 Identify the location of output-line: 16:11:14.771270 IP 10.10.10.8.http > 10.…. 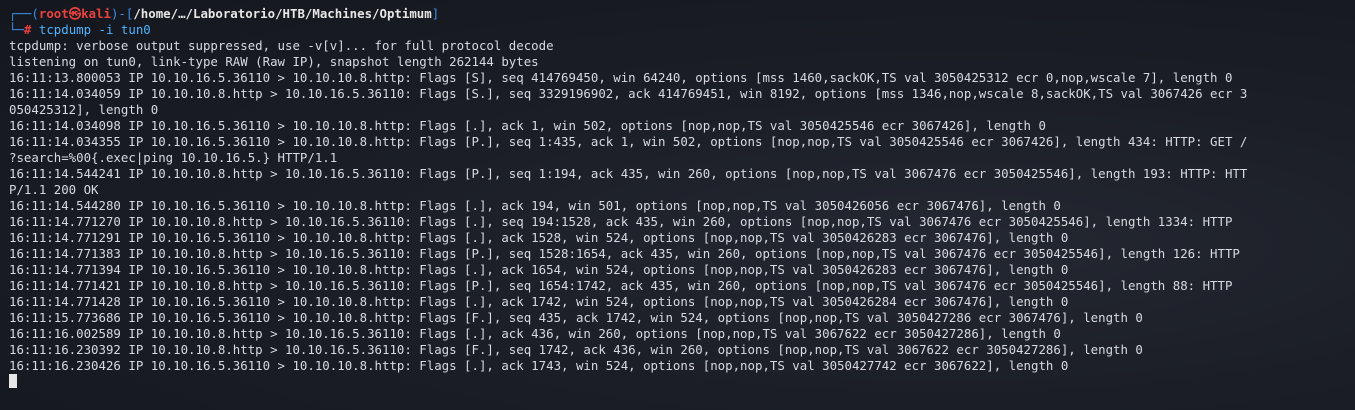
(621, 221).